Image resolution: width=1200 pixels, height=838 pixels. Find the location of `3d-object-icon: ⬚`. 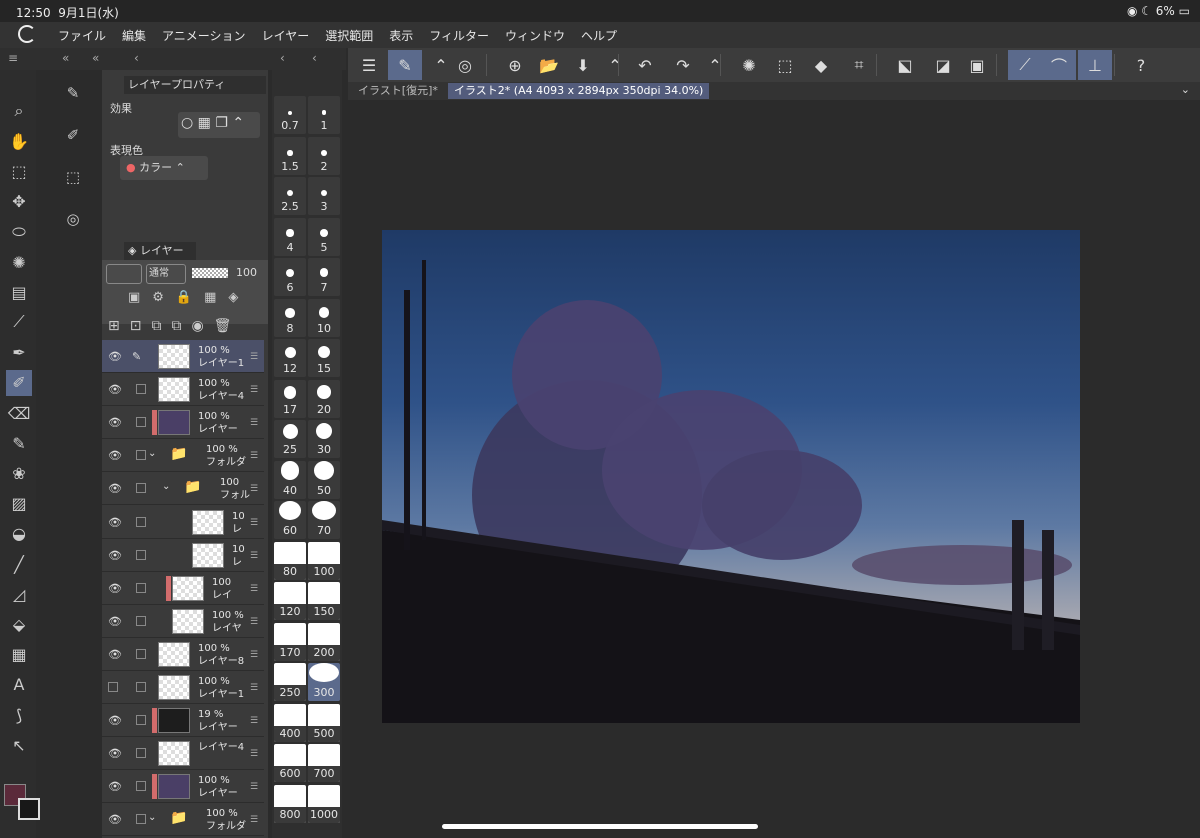

3d-object-icon: ⬚ is located at coordinates (73, 177).